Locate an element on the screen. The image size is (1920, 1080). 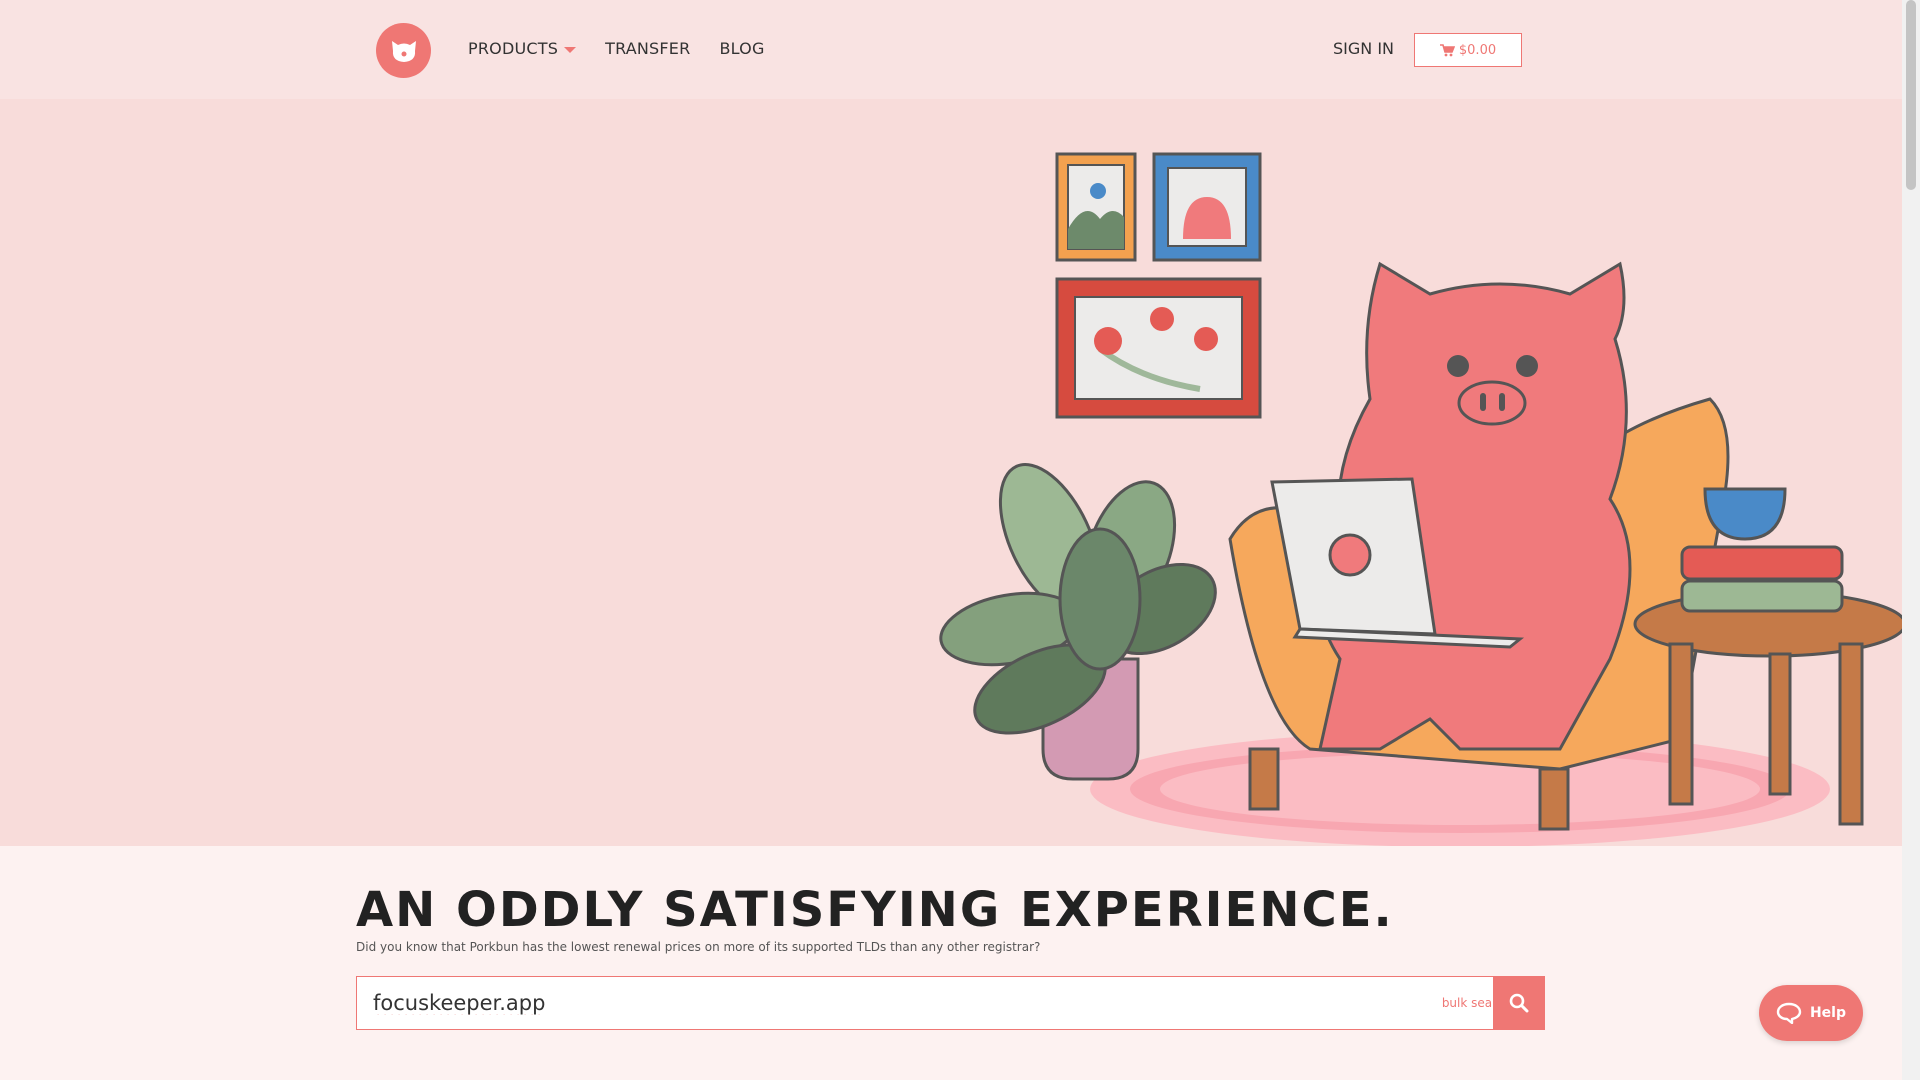
site-header: PRODUCTS TRANSFER BLOG SIGN IN $0.00 is located at coordinates (951, 49).